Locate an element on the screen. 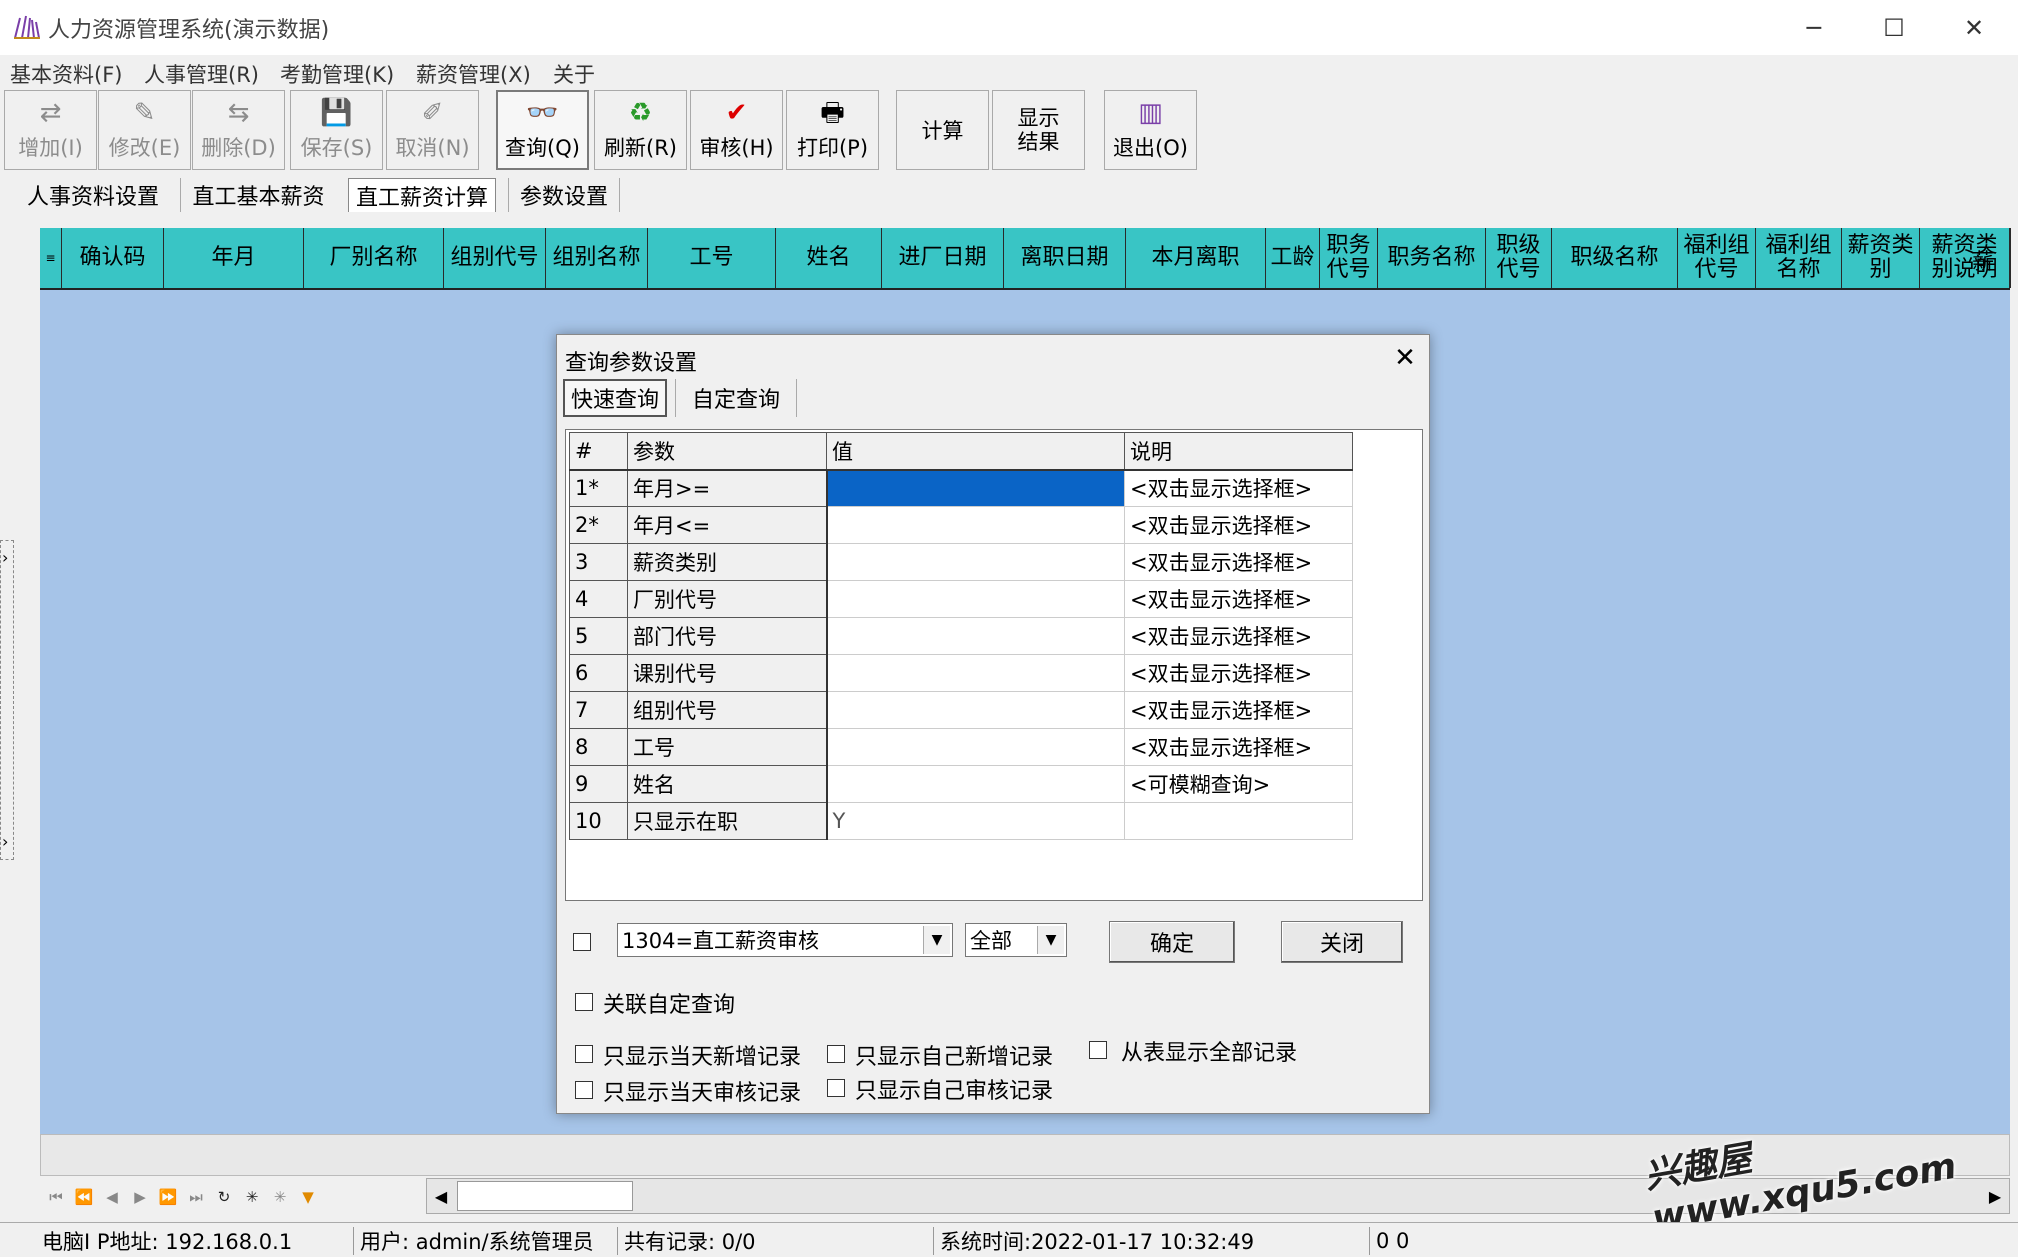 The width and height of the screenshot is (2018, 1257). dialog-close-button: 关闭 is located at coordinates (1342, 942).